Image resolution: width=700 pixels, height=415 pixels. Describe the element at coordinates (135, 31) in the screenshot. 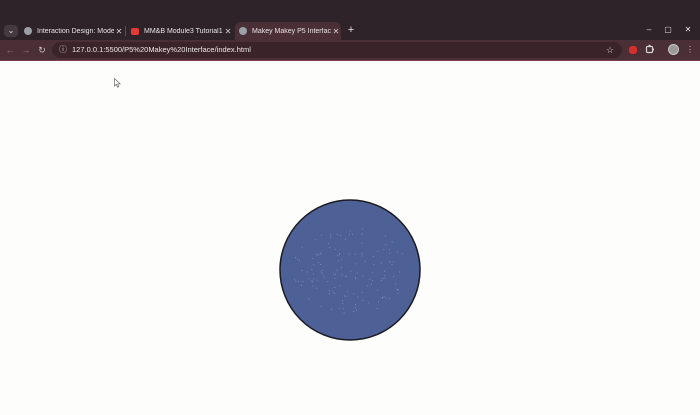

I see `youtube-icon` at that location.